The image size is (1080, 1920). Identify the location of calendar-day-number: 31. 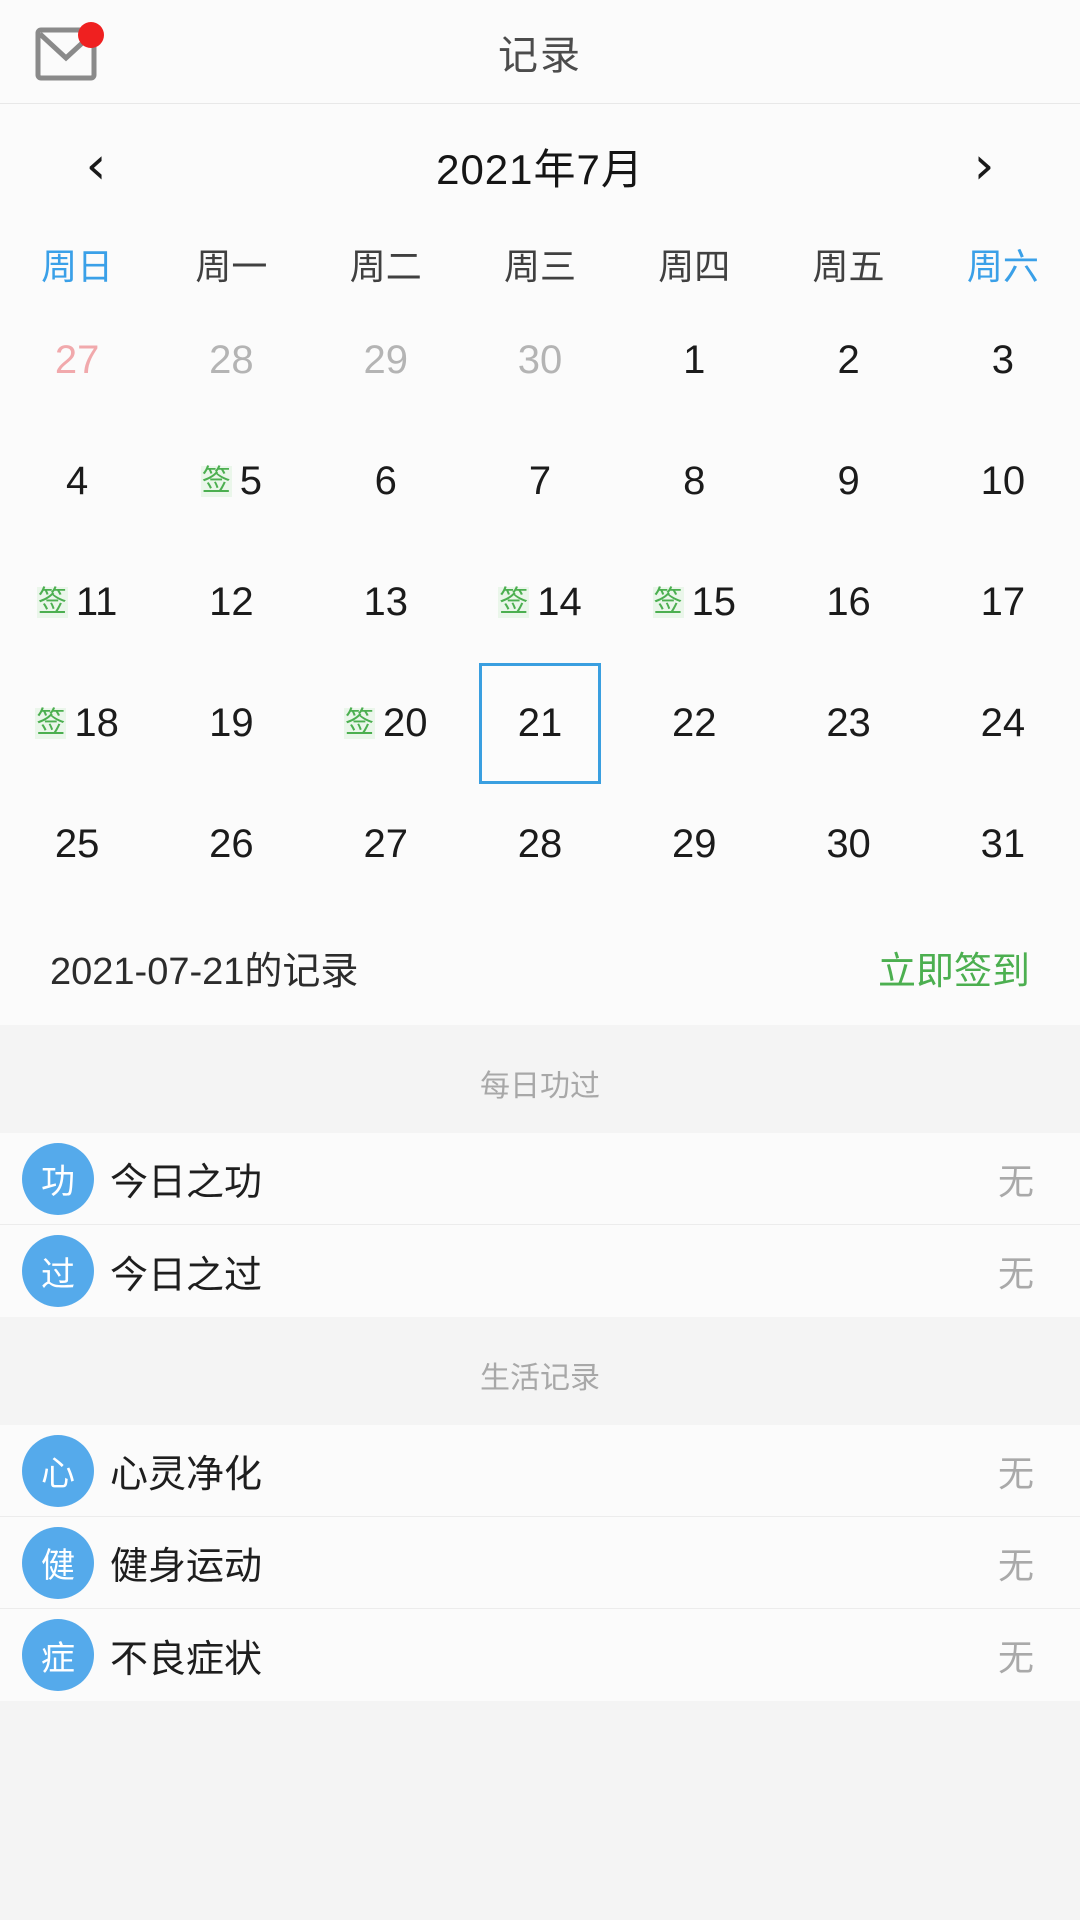
(1003, 844).